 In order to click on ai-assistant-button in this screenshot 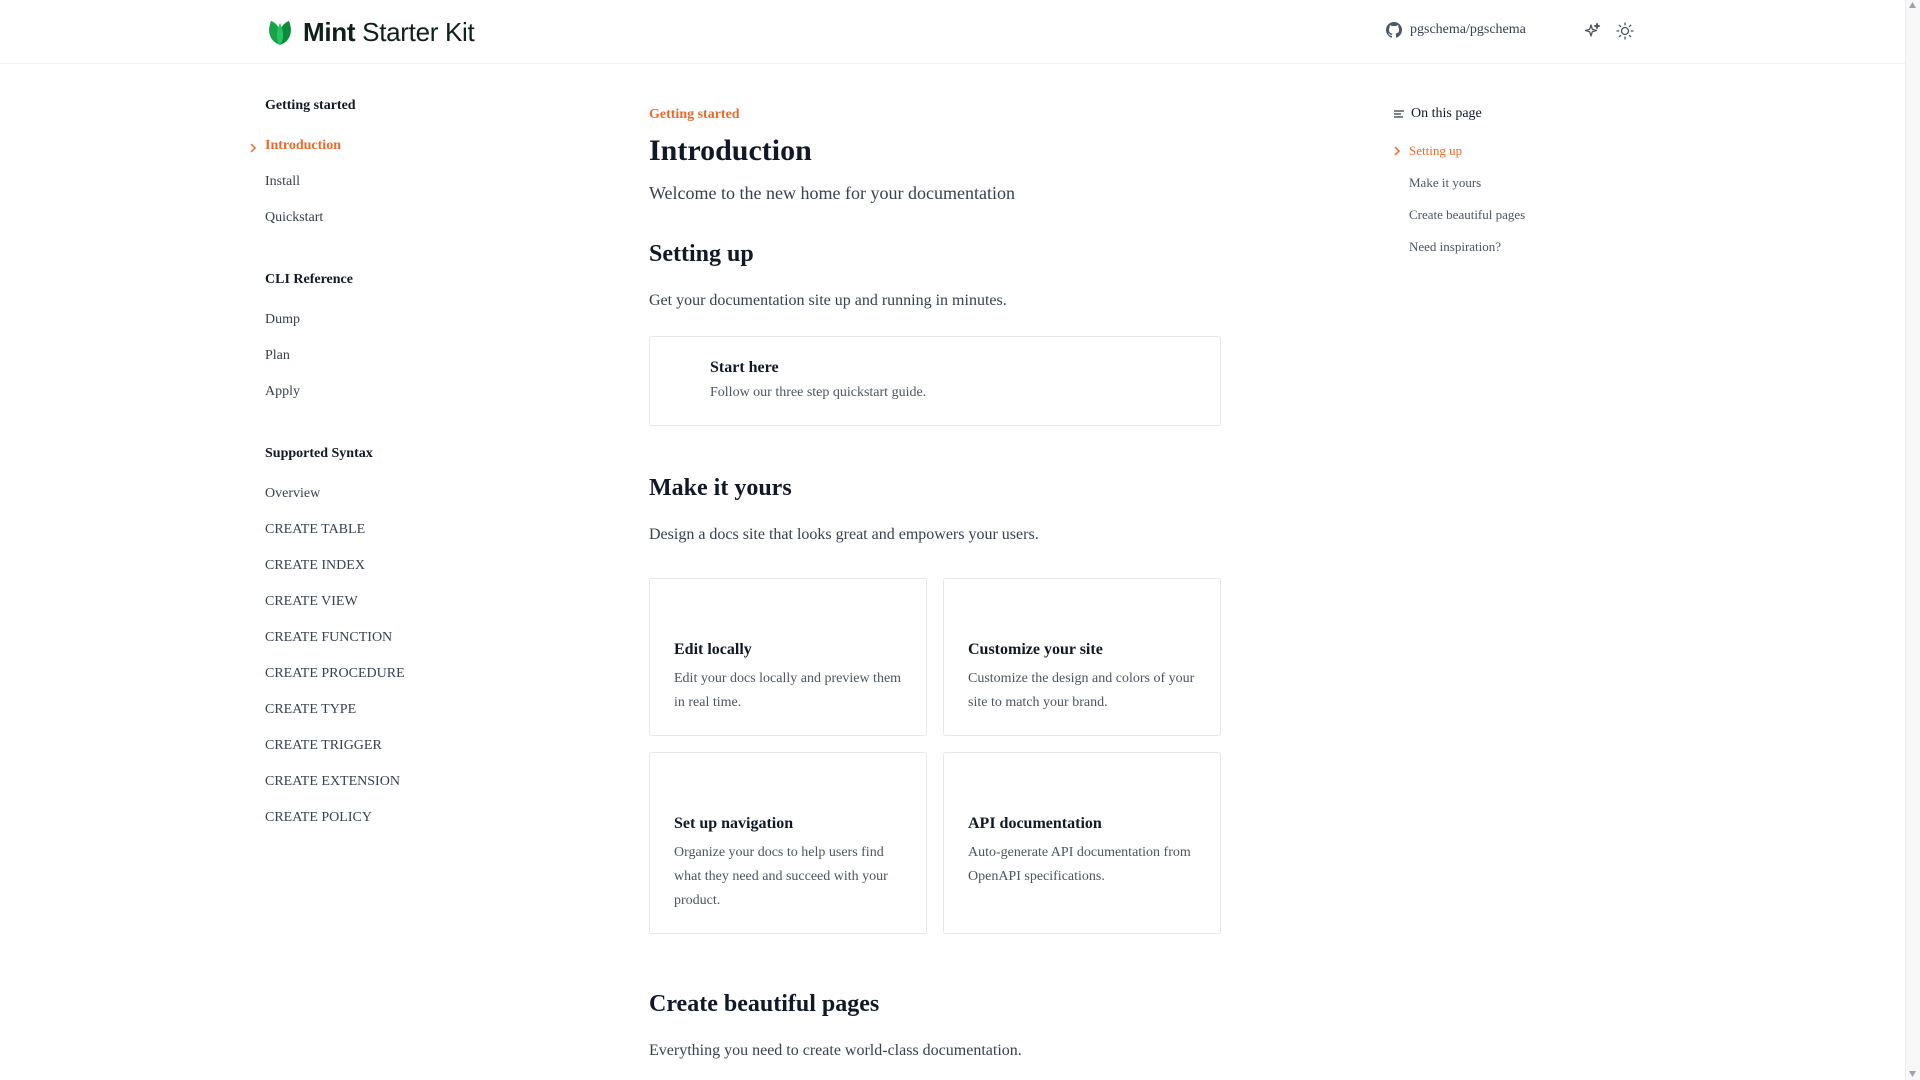, I will do `click(1592, 31)`.